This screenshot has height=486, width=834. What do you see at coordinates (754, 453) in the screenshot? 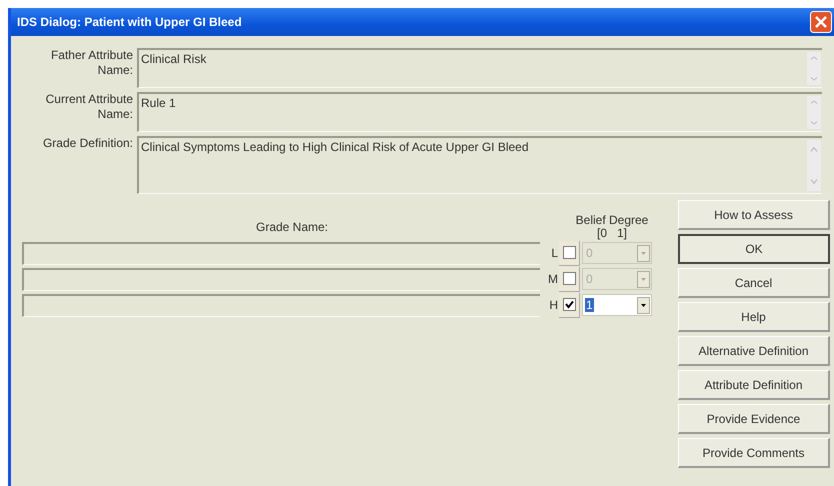
I see `dialog-button: Provide Comments` at bounding box center [754, 453].